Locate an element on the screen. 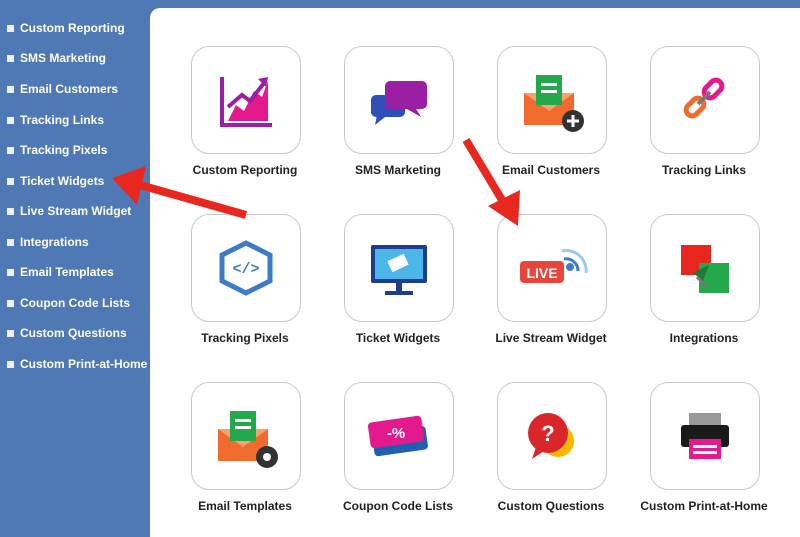 The height and width of the screenshot is (537, 800). sidebar-item-email-templates: Email Templates is located at coordinates (60, 272).